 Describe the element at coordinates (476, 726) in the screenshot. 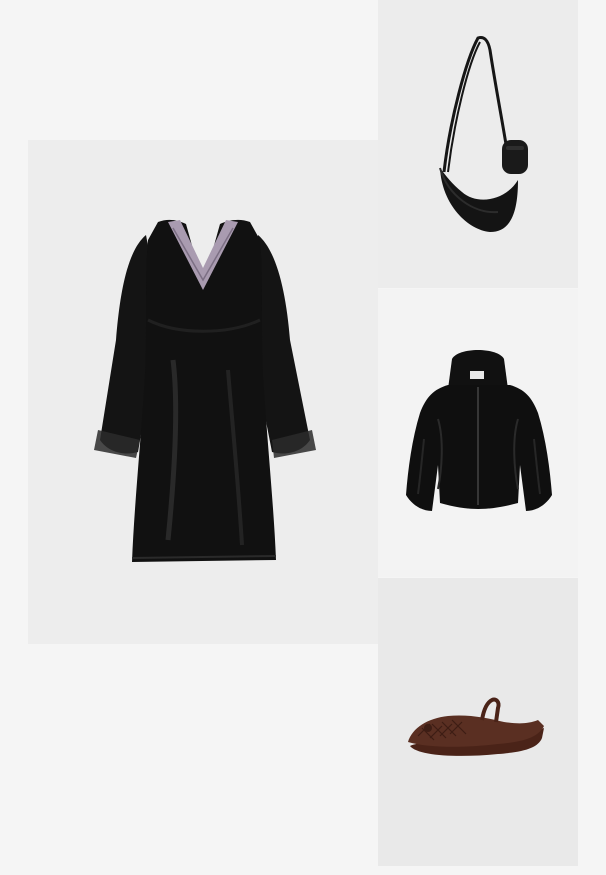

I see `ballet-flat-shoe-image` at that location.